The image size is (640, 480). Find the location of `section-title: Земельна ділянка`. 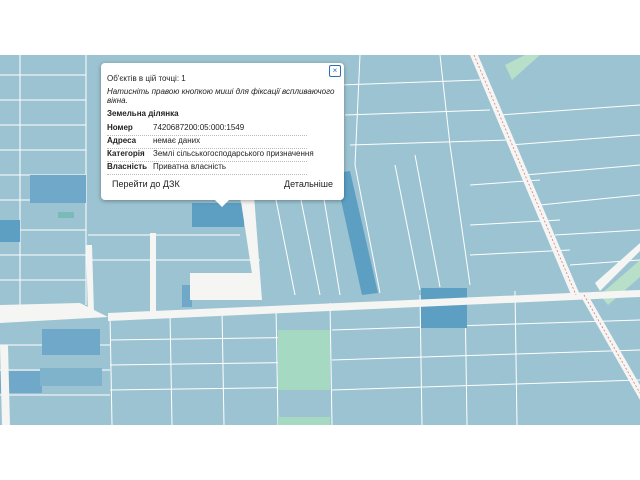

section-title: Земельна ділянка is located at coordinates (143, 113).